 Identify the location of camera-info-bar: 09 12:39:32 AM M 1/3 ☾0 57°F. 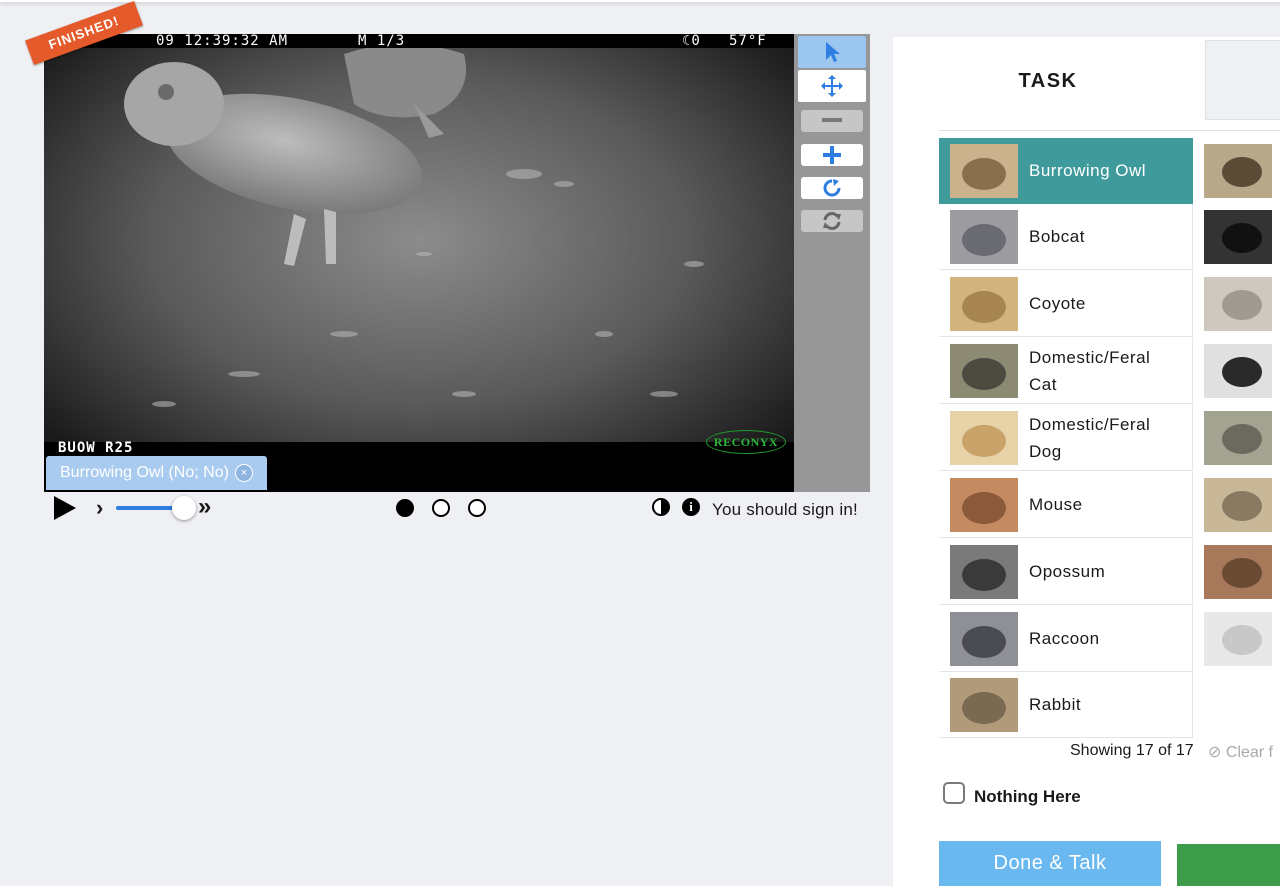
(419, 41).